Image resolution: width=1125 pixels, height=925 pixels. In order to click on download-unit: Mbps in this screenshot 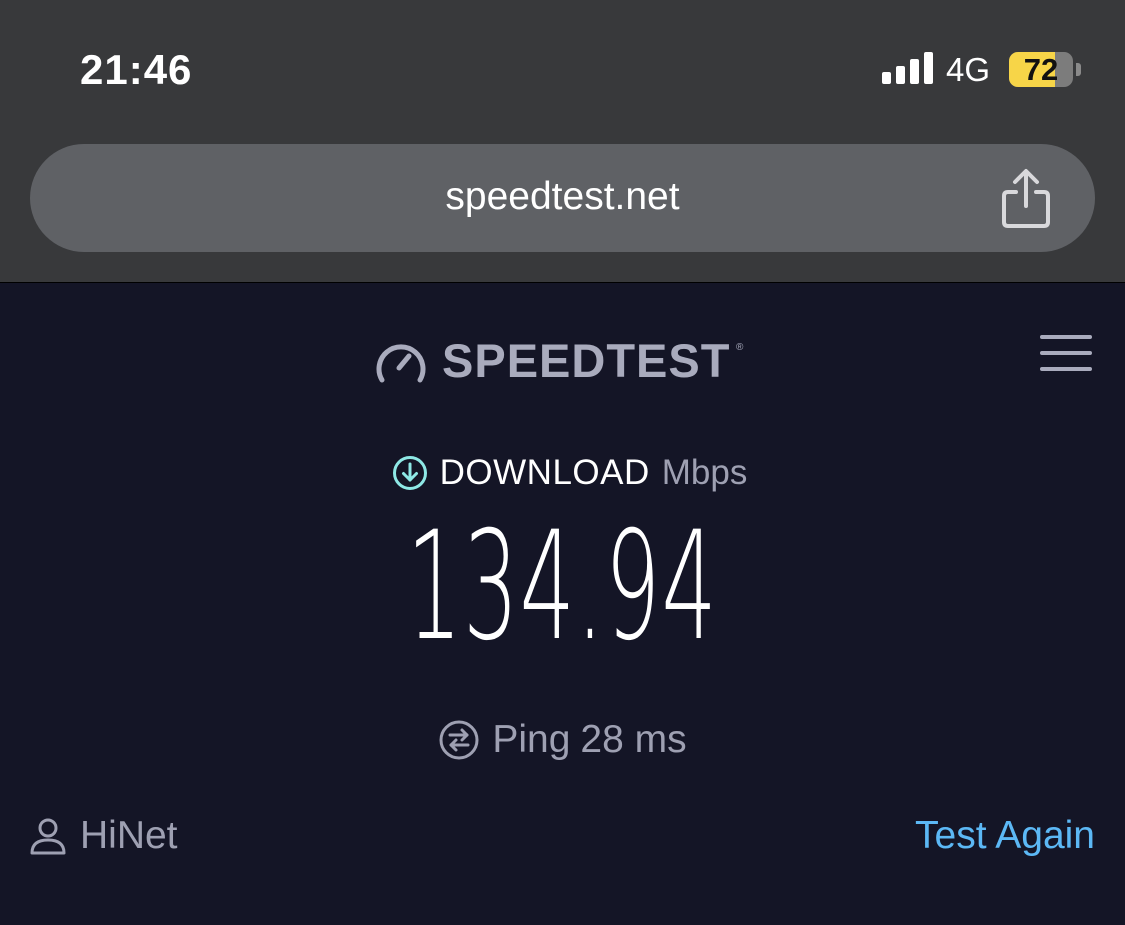, I will do `click(704, 472)`.